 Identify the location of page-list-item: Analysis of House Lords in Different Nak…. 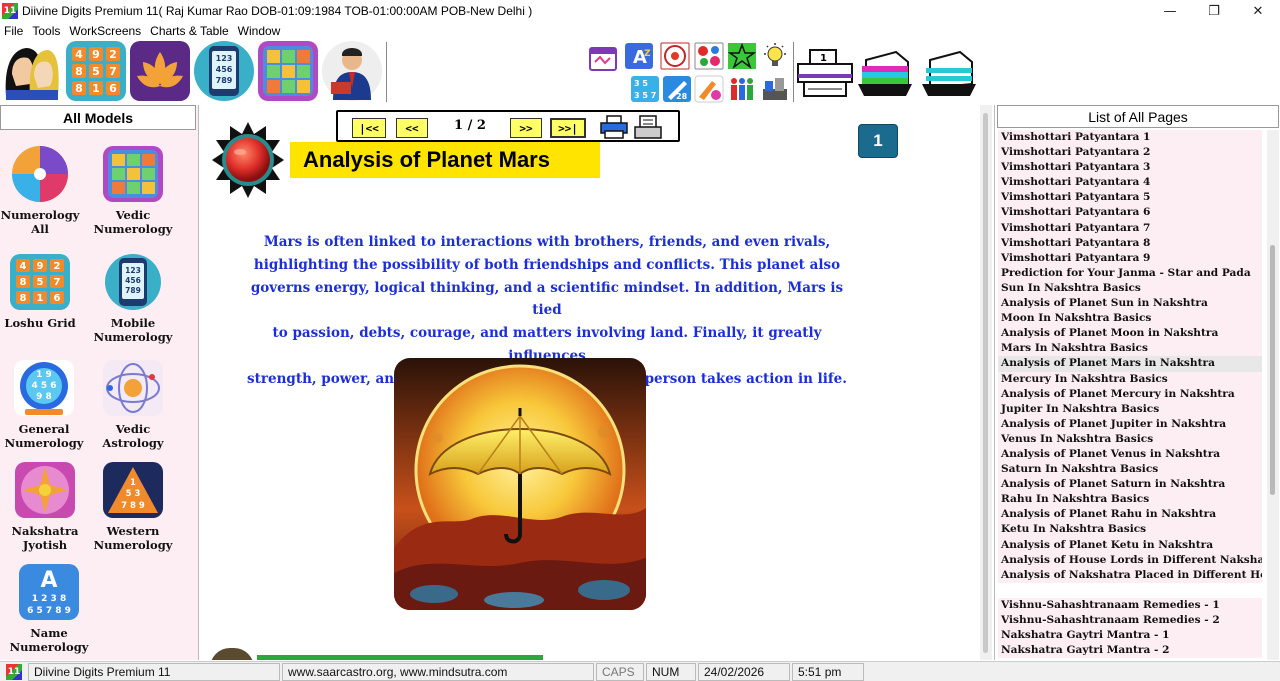
(1130, 560).